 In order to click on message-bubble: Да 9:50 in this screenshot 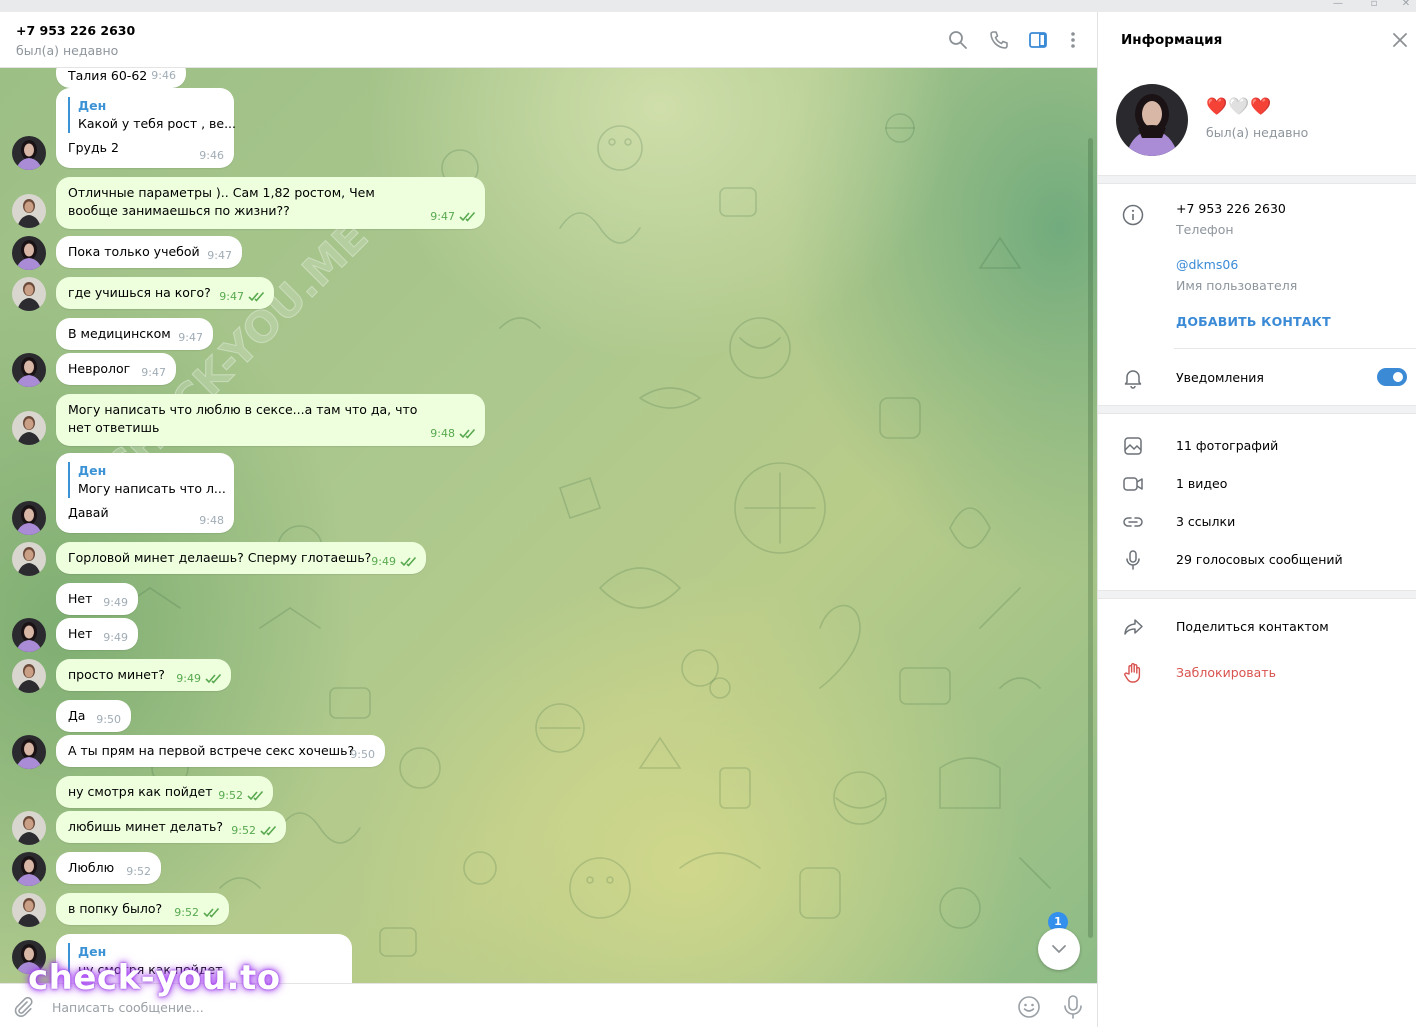, I will do `click(93, 716)`.